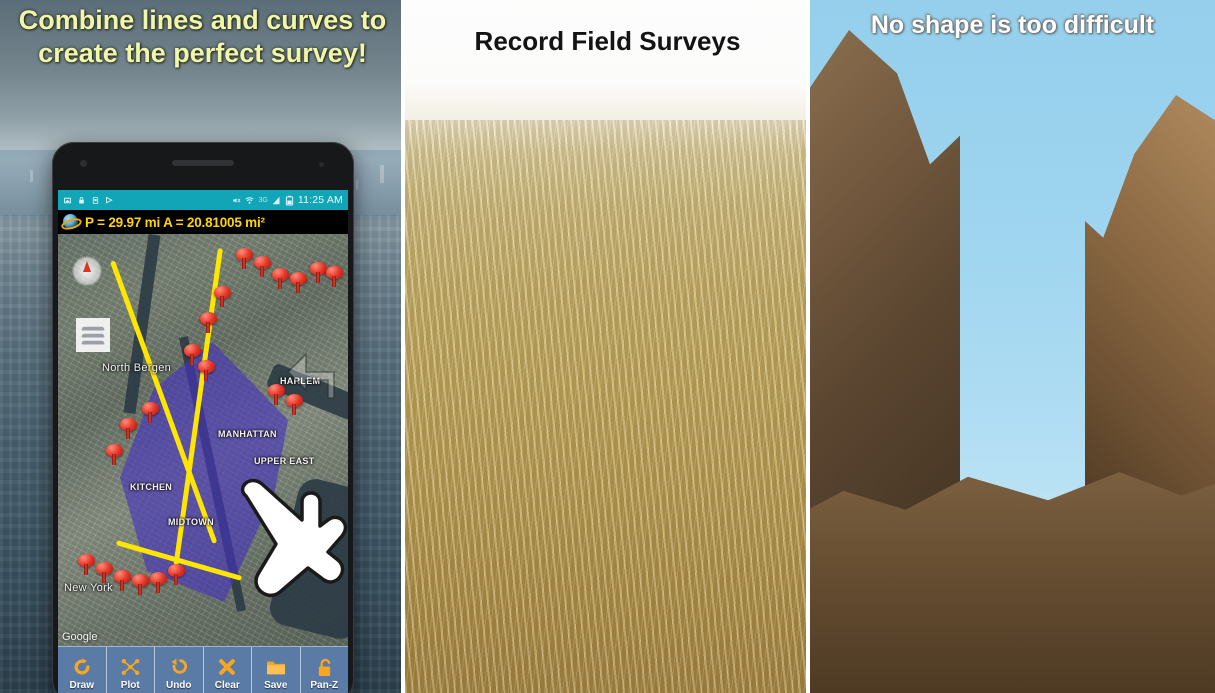  I want to click on phone-1-top-bezel, so click(203, 166).